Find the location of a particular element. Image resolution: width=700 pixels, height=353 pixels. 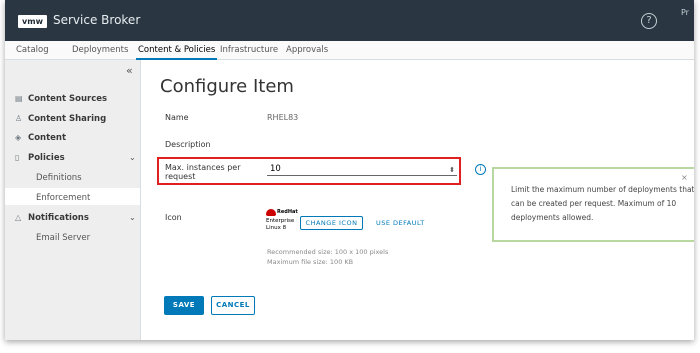

rhel-logo-image: RedHat Enterprise Linux 8 is located at coordinates (282, 220).